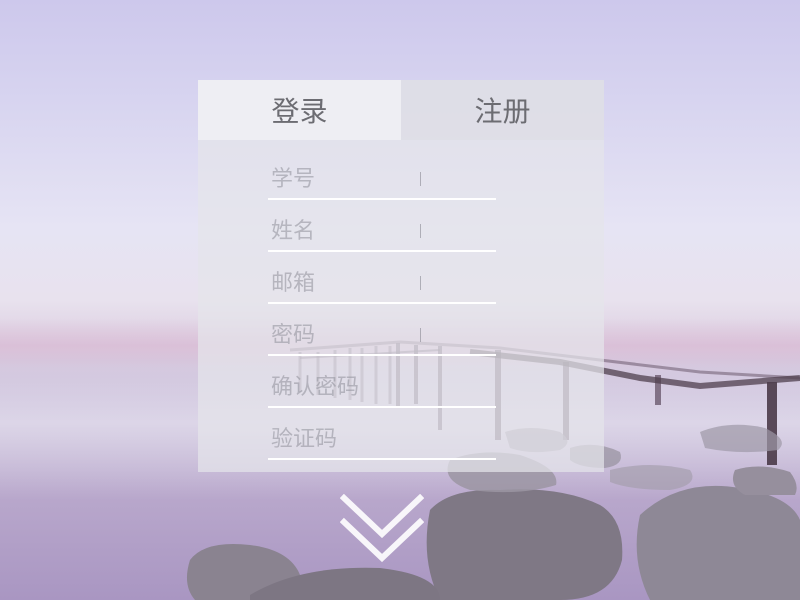 The width and height of the screenshot is (800, 600). I want to click on email-input, so click(381, 283).